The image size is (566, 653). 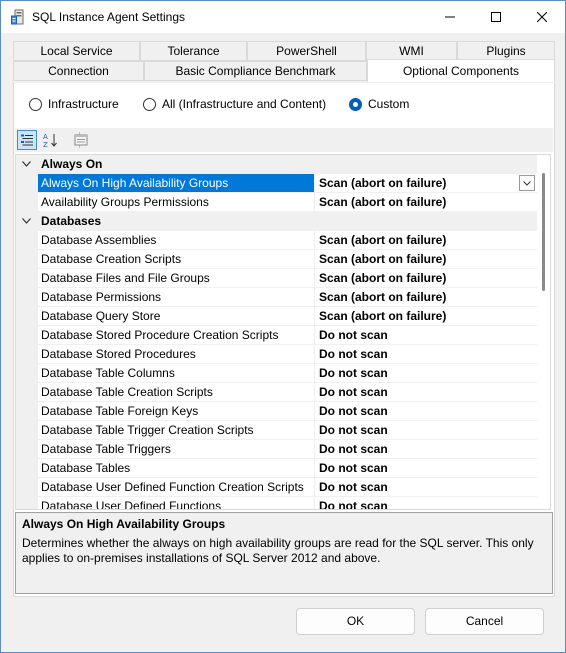 I want to click on radio-selected-icon, so click(x=355, y=104).